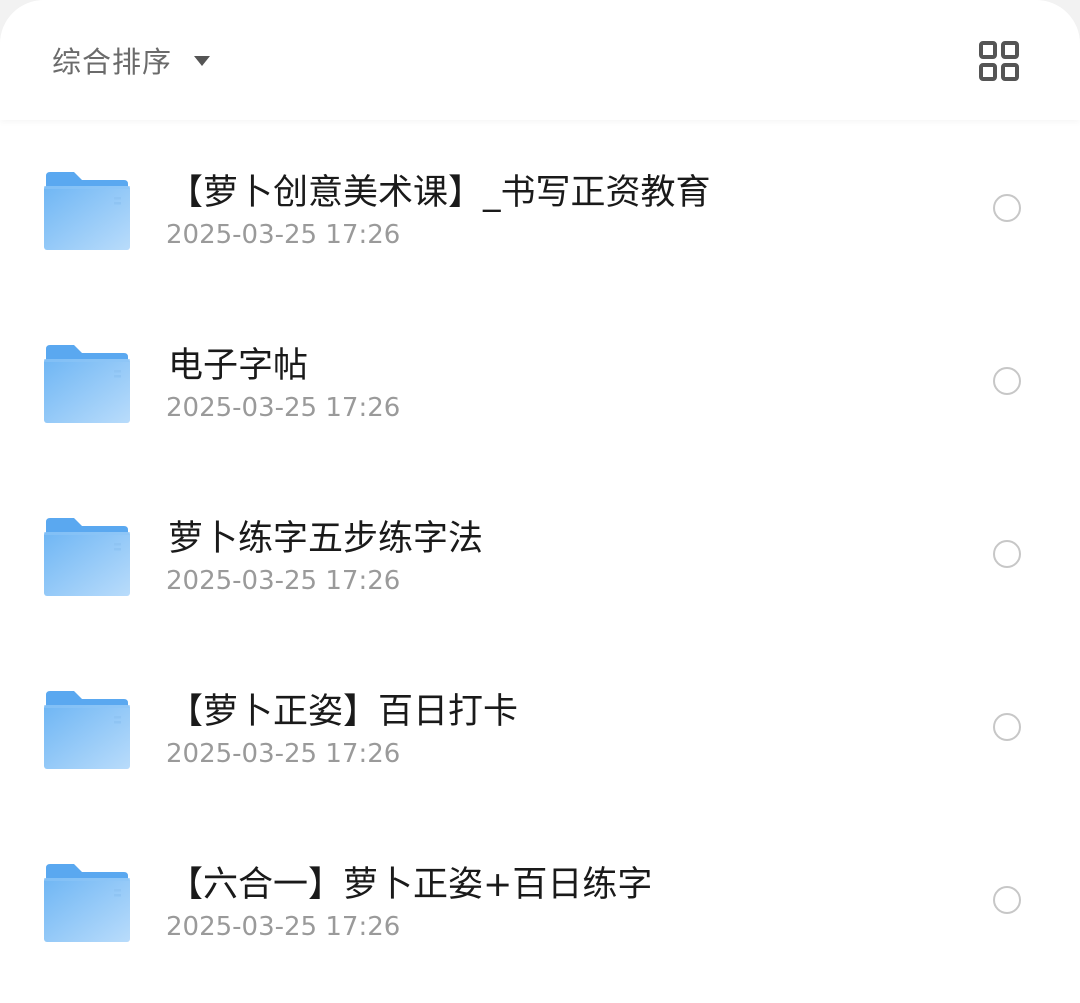 Image resolution: width=1080 pixels, height=1003 pixels. What do you see at coordinates (112, 62) in the screenshot?
I see `sort-label: 综合排序` at bounding box center [112, 62].